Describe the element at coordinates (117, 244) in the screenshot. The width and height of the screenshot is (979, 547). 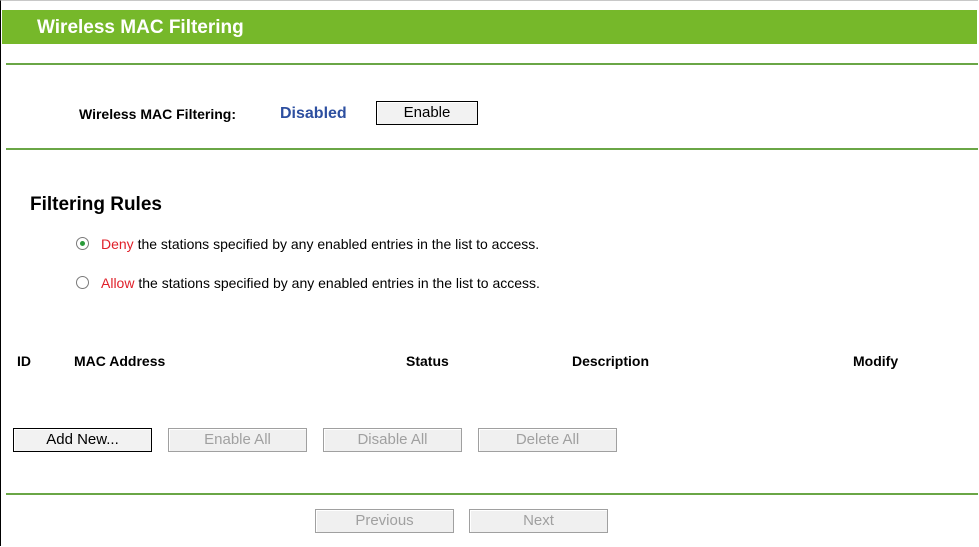
I see `deny-keyword: Deny` at that location.